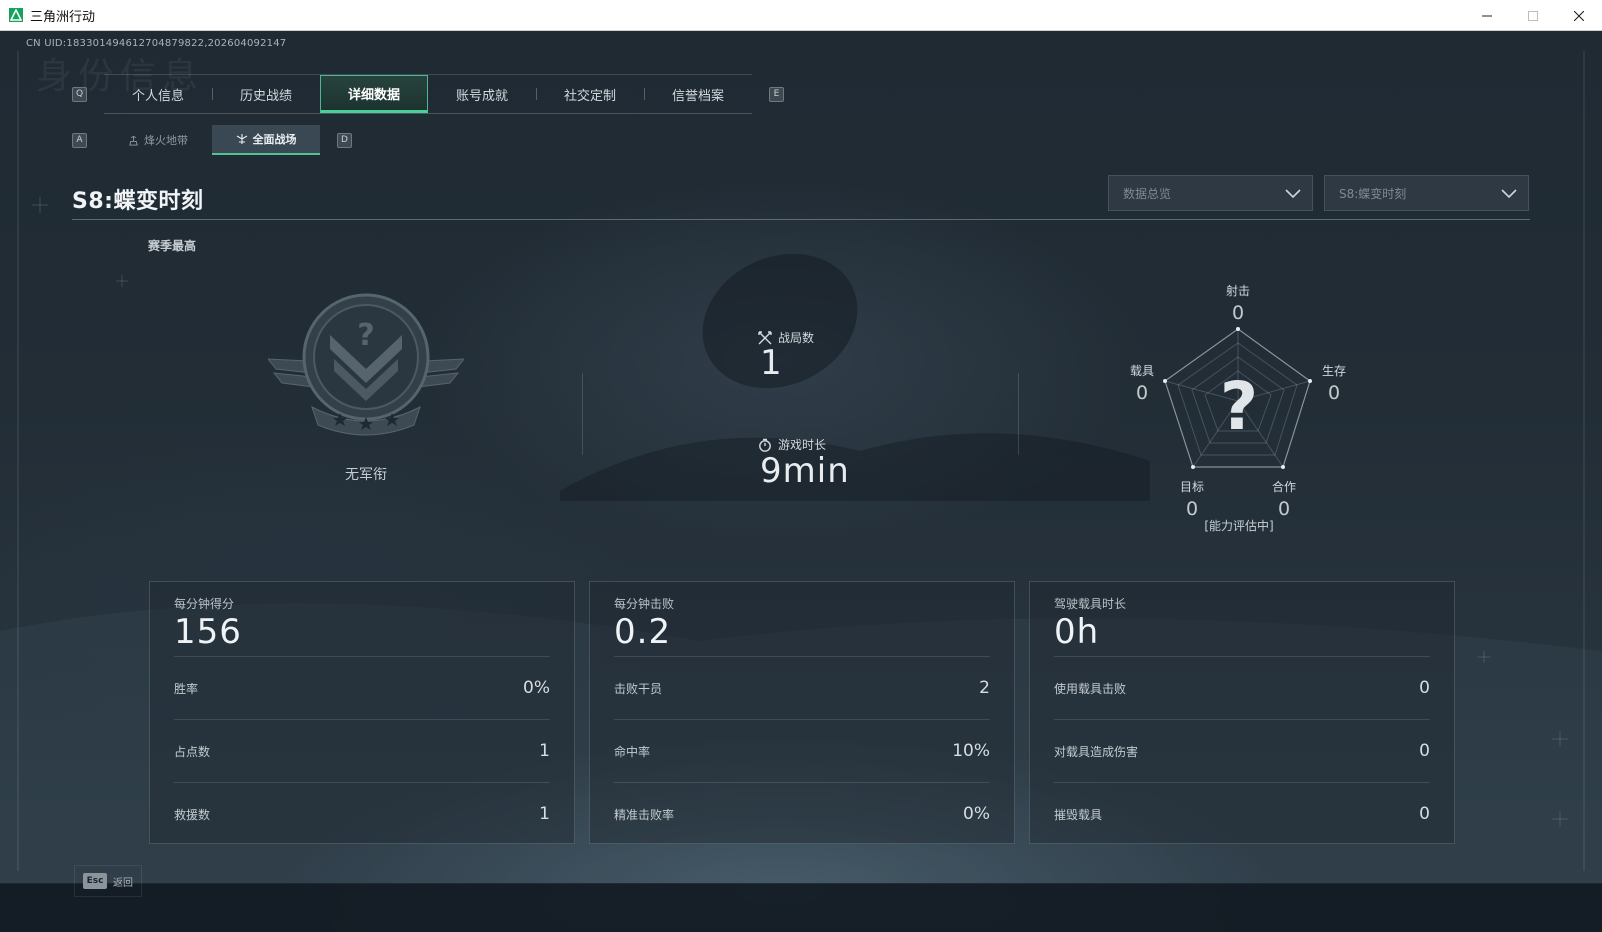 The image size is (1602, 932). I want to click on card-row-label: 摧毁载具, so click(1078, 814).